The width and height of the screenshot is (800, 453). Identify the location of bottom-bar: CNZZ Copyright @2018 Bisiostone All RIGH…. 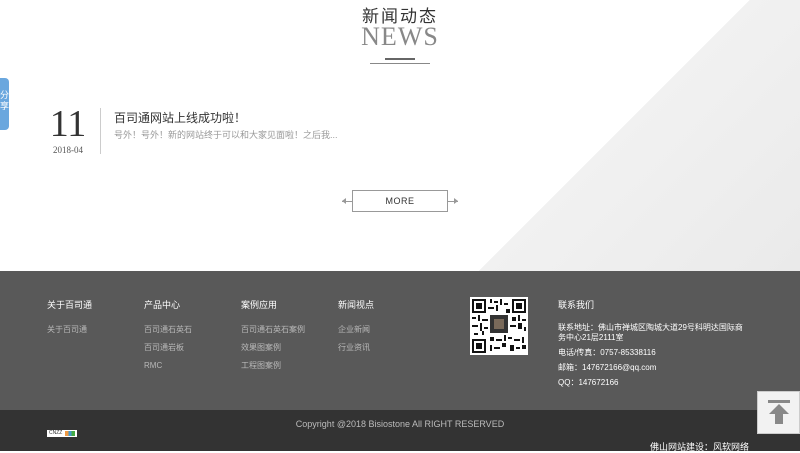
(400, 431).